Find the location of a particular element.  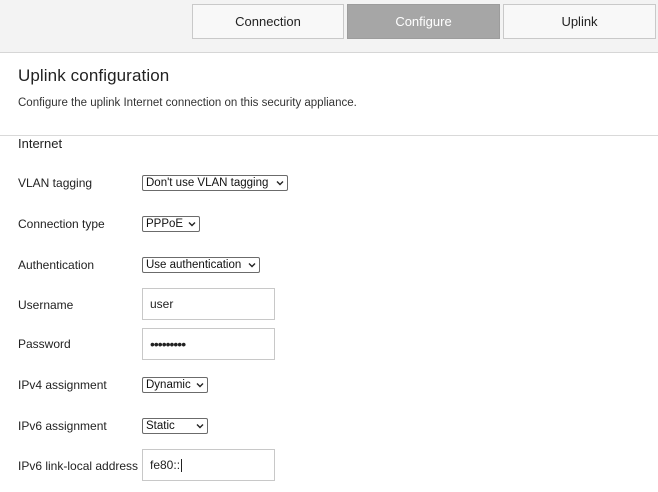

connection-type-label: Connection type is located at coordinates (61, 224).